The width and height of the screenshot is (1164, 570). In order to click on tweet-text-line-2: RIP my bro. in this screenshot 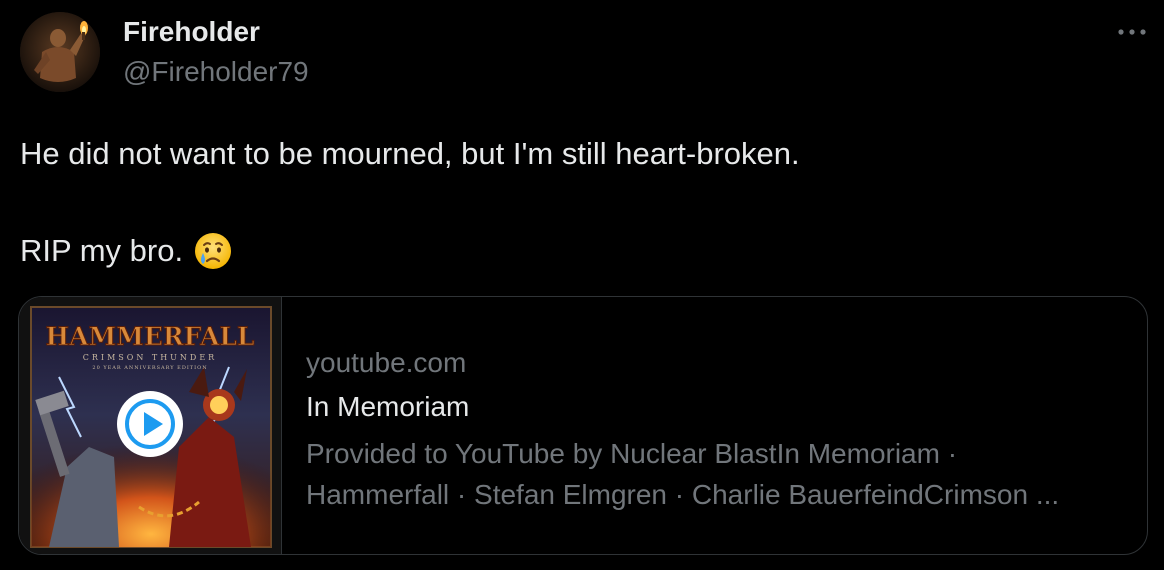, I will do `click(126, 251)`.